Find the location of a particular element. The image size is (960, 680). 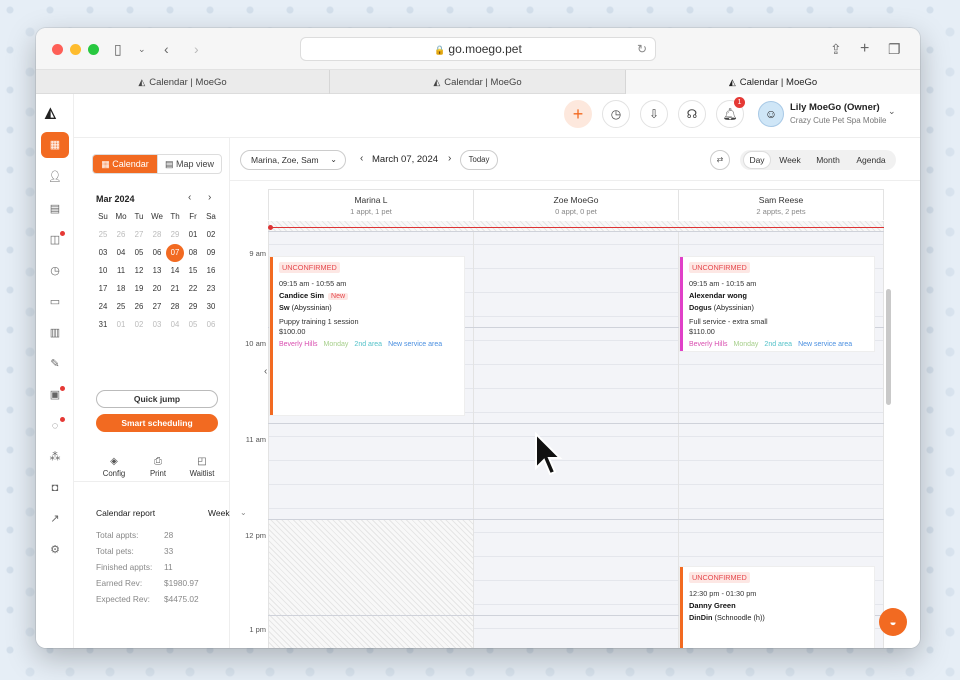

staff-filter-select: Marina, Zoe, Sam ⌄ is located at coordinates (293, 160).